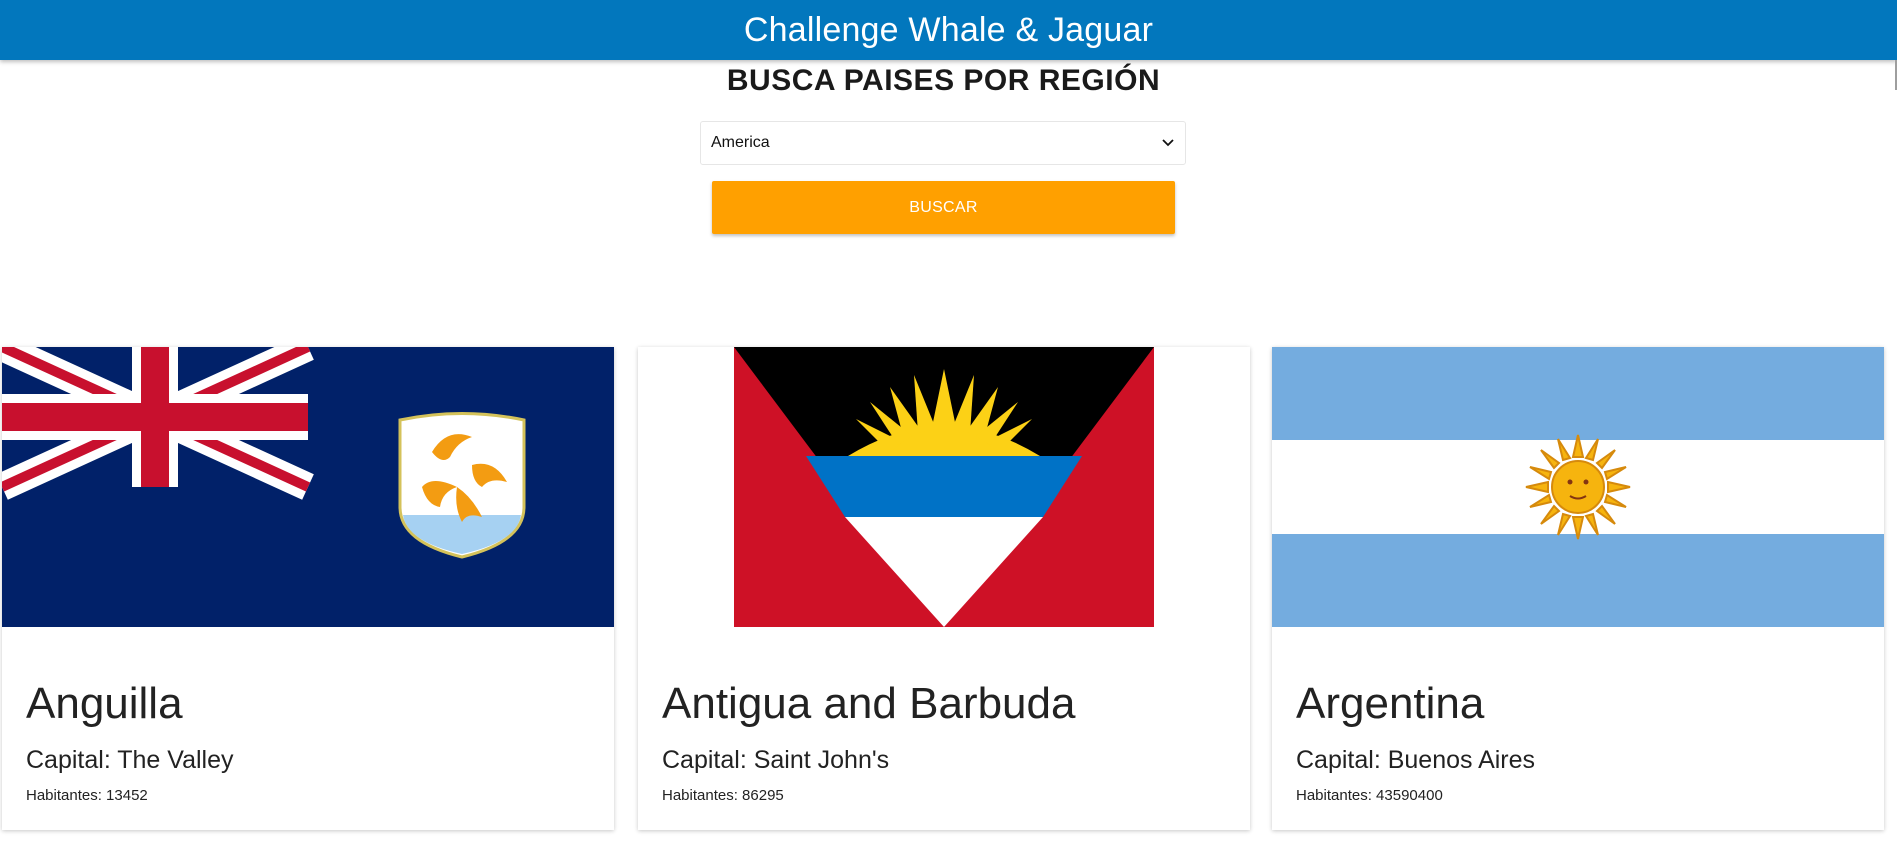 This screenshot has width=1897, height=847. I want to click on country-capital: Capital: The Valley, so click(130, 760).